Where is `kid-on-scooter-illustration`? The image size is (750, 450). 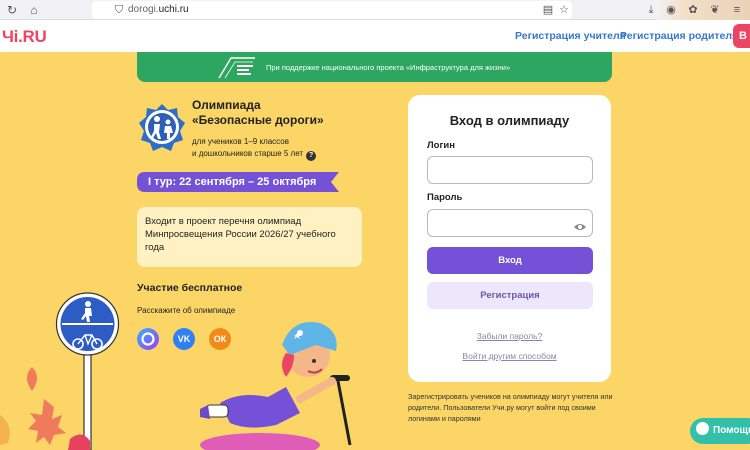
kid-on-scooter-illustration is located at coordinates (276, 385).